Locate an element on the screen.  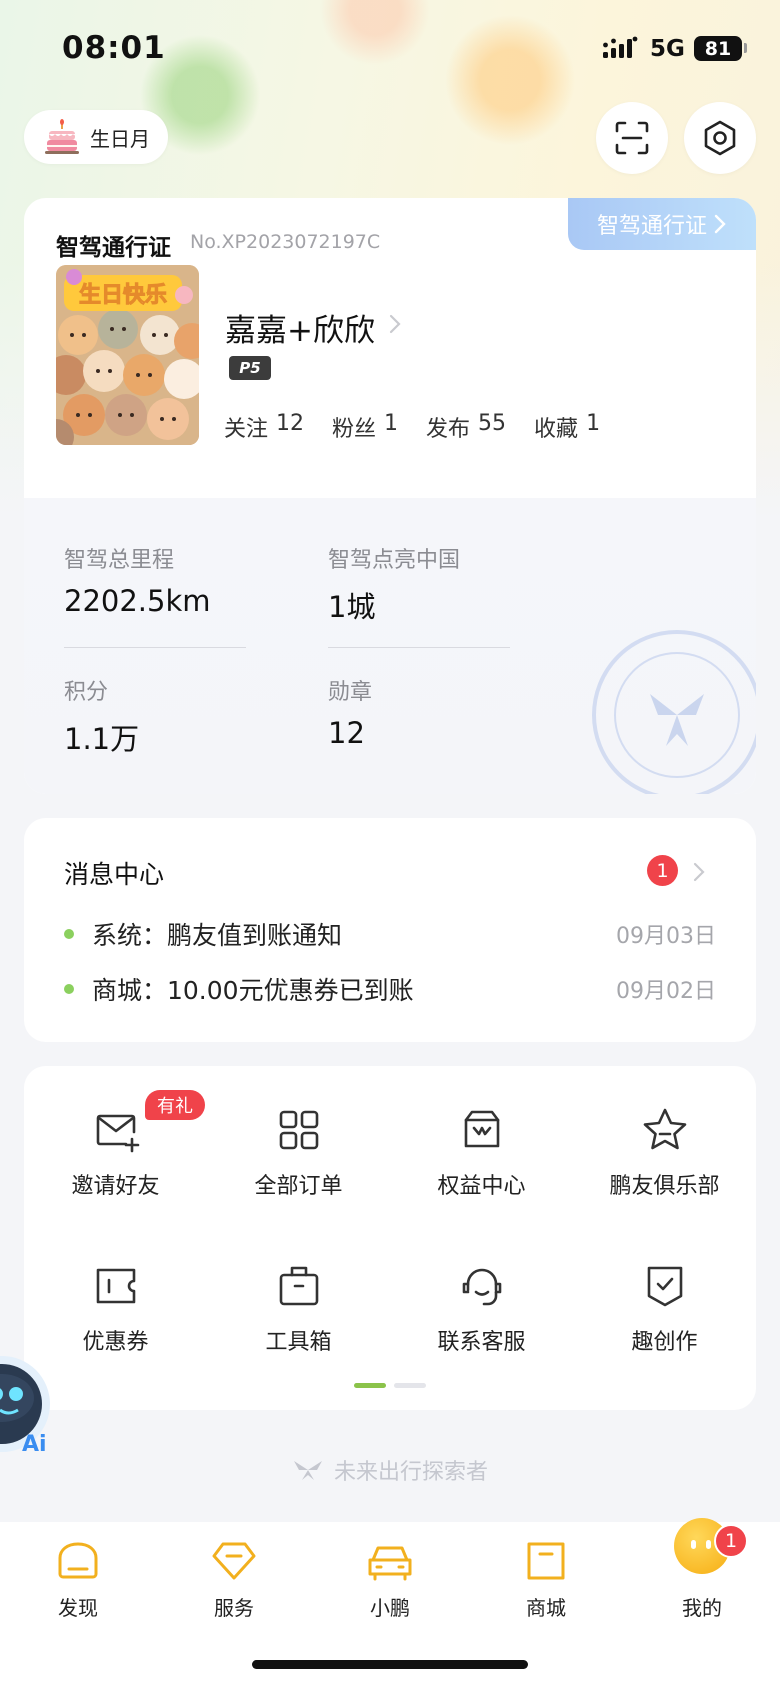
club-label: 鹏友俱乐部 is located at coordinates (664, 1186).